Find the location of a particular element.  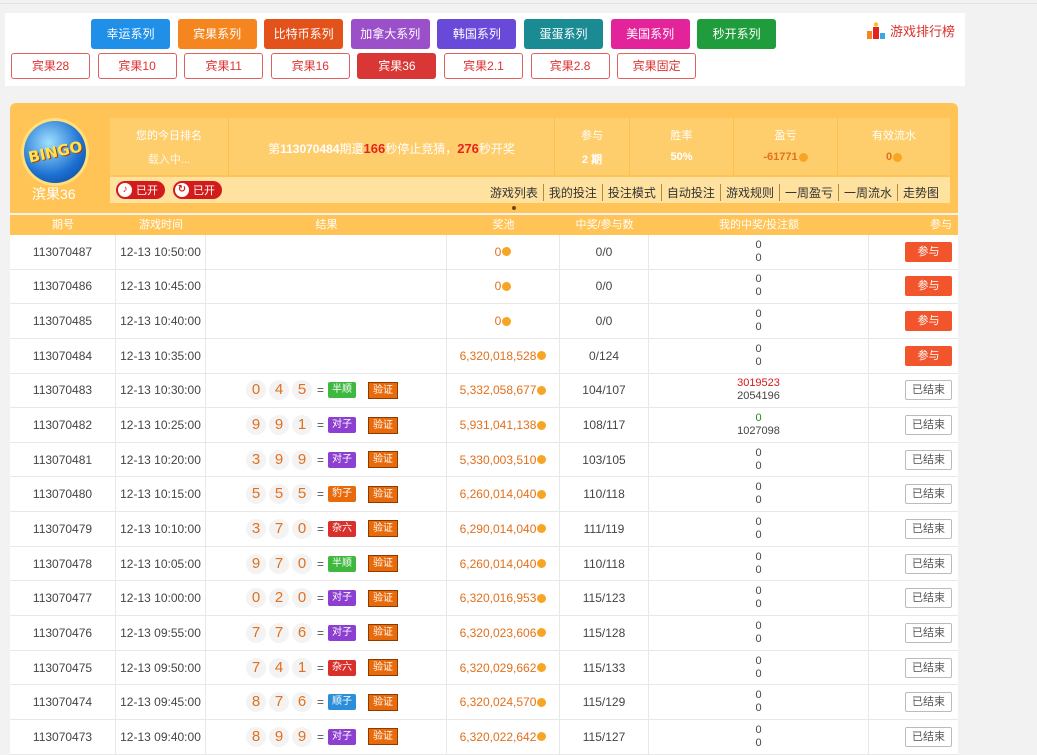

menu-tab: 一周盈亏 is located at coordinates (808, 192).